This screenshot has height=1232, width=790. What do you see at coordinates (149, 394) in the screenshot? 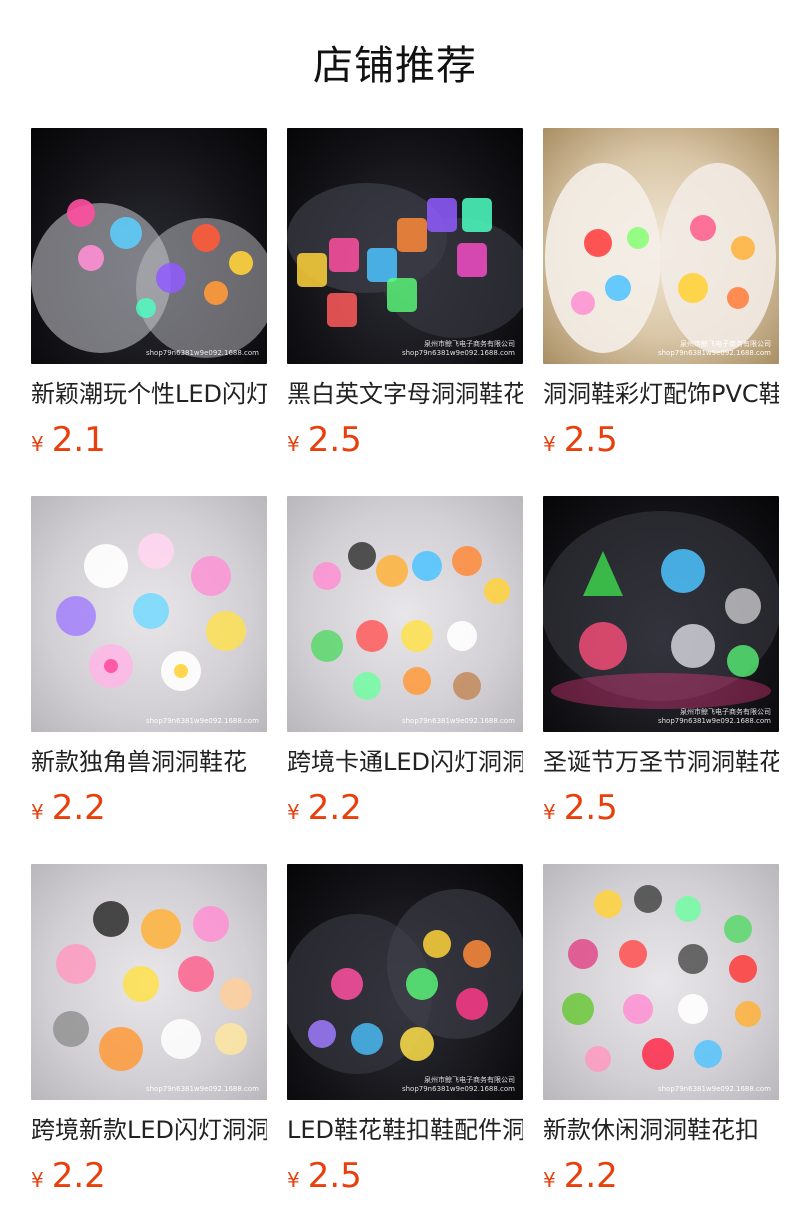
I see `product-name: 新颖潮玩个性LED闪灯洞洞鞋花` at bounding box center [149, 394].